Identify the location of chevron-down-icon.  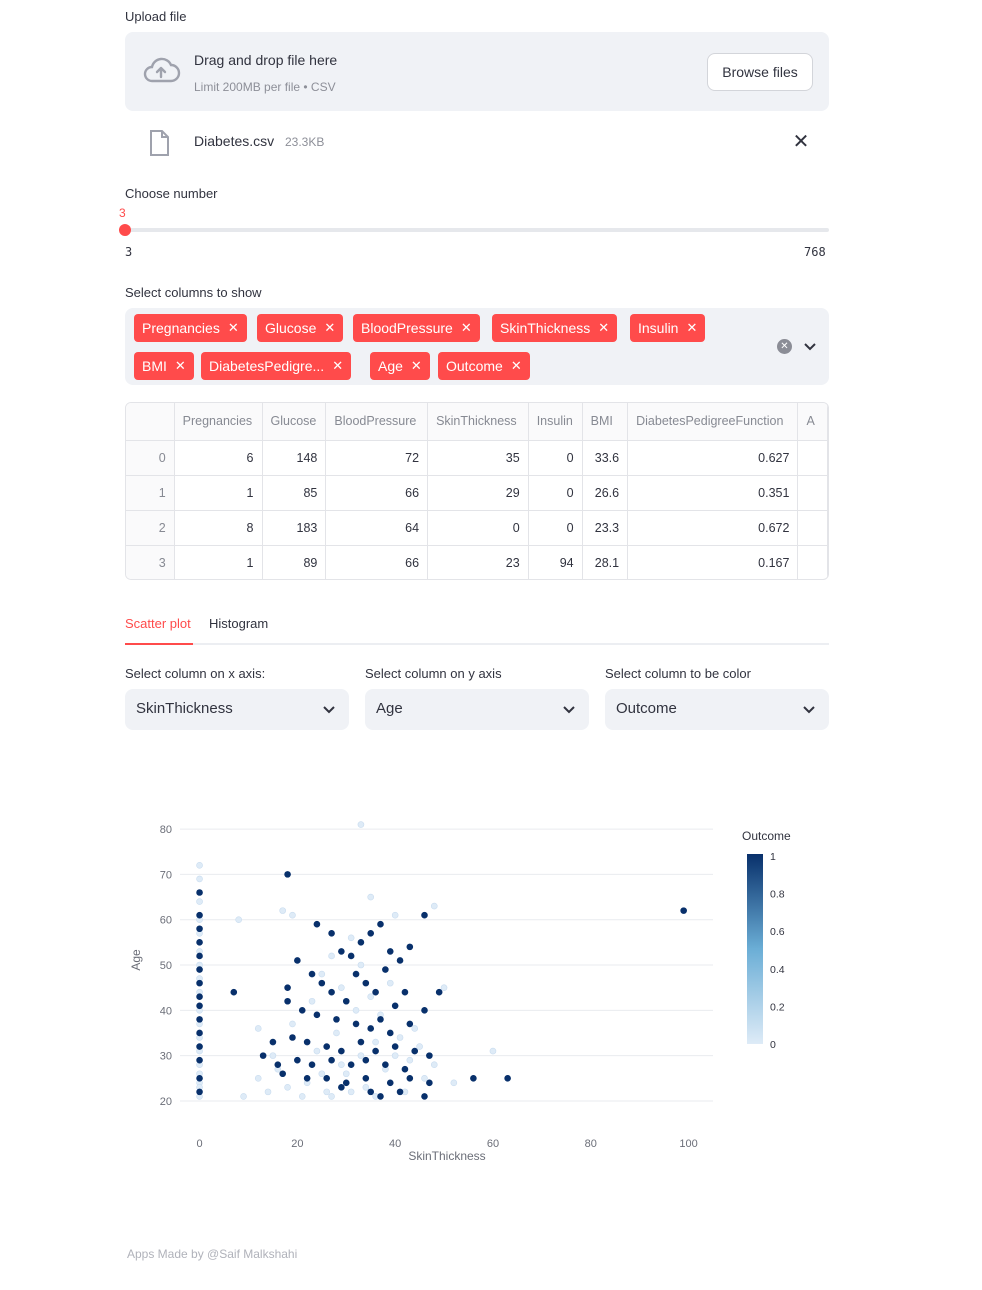
(810, 346).